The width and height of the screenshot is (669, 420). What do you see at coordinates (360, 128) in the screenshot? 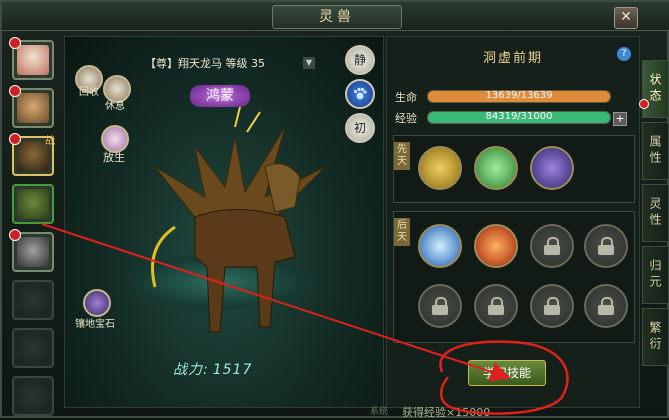
I see `train-button: 初` at bounding box center [360, 128].